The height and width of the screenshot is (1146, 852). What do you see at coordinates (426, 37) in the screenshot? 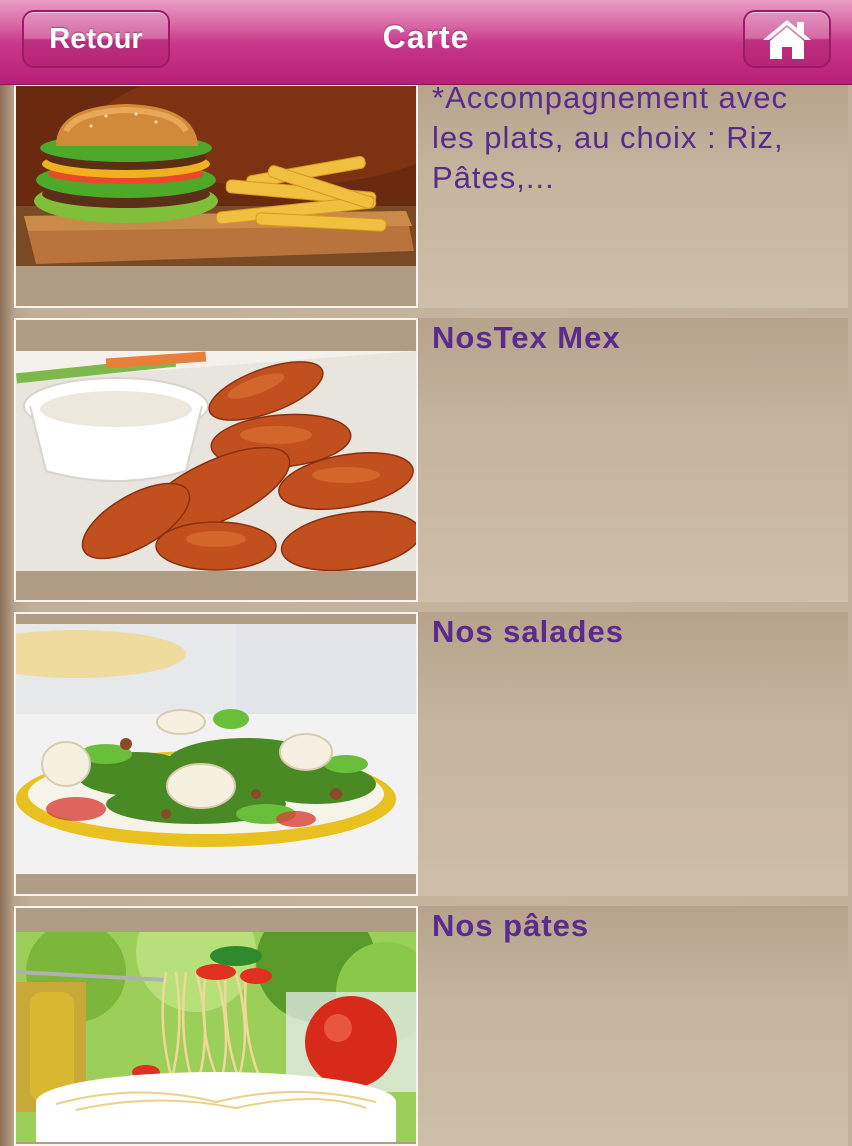
I see `page-title: Carte` at bounding box center [426, 37].